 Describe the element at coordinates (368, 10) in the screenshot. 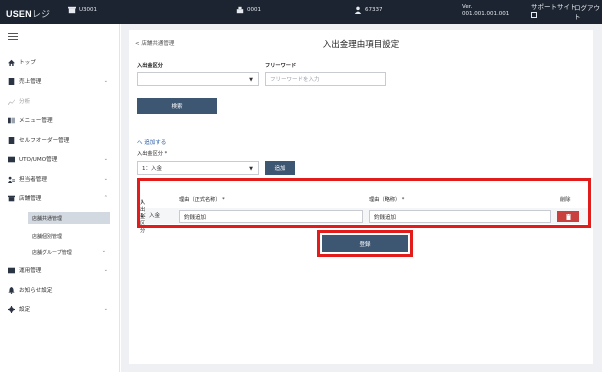

I see `user-code: 67337` at that location.